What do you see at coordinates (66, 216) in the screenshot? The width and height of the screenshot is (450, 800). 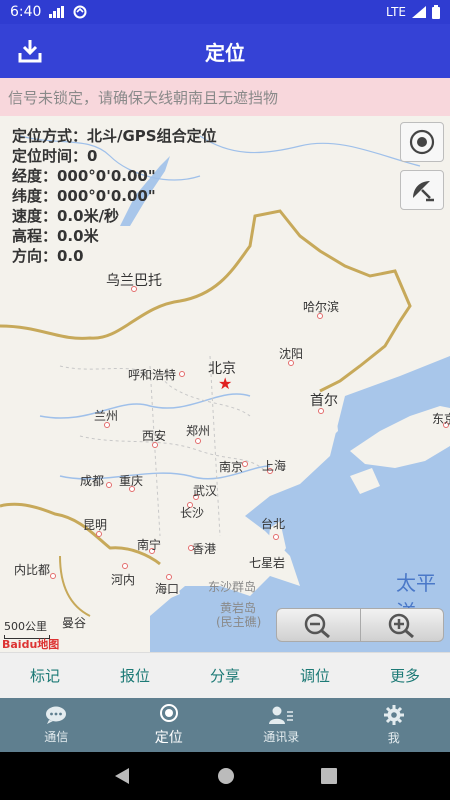 I see `location-speed: 速度：0.0米/秒` at bounding box center [66, 216].